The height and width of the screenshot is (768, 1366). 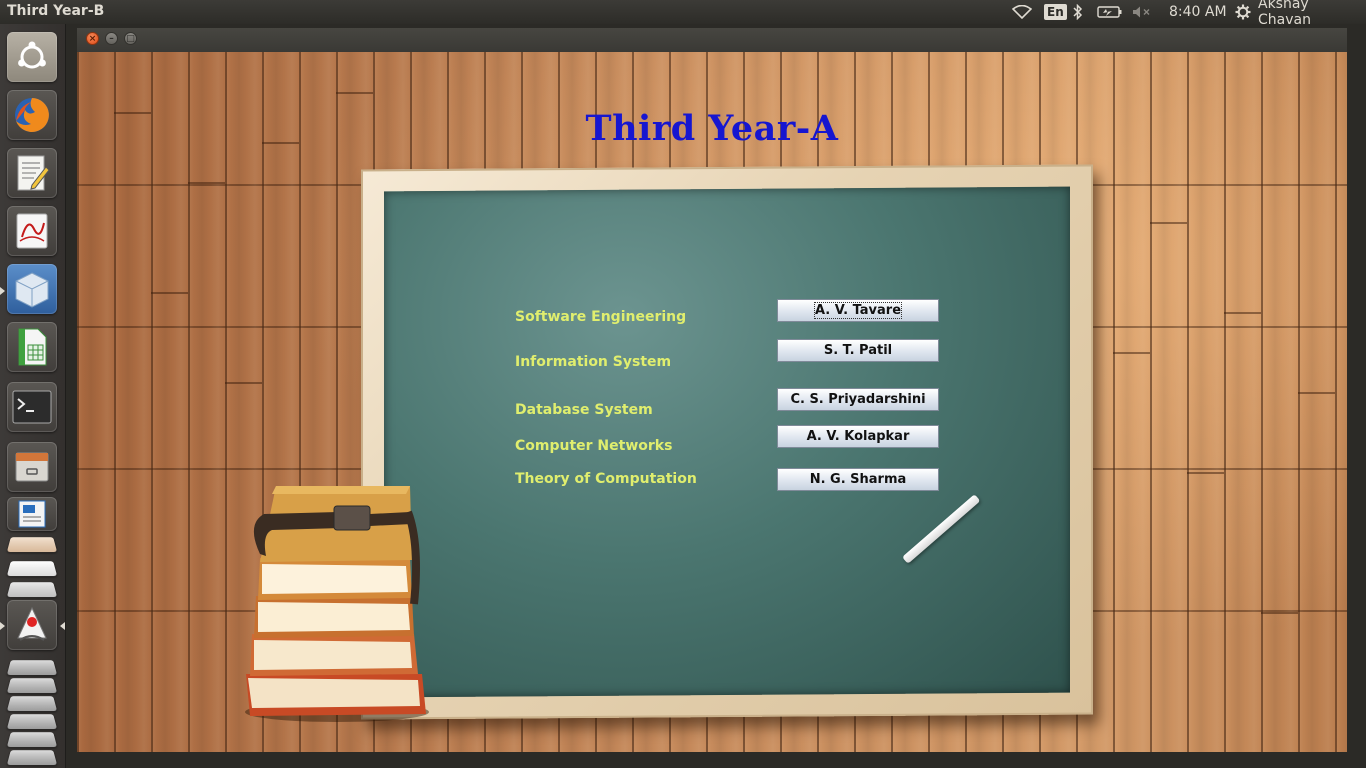 I want to click on teacher-button-database-system: C. S. Priyadarshini, so click(x=858, y=399).